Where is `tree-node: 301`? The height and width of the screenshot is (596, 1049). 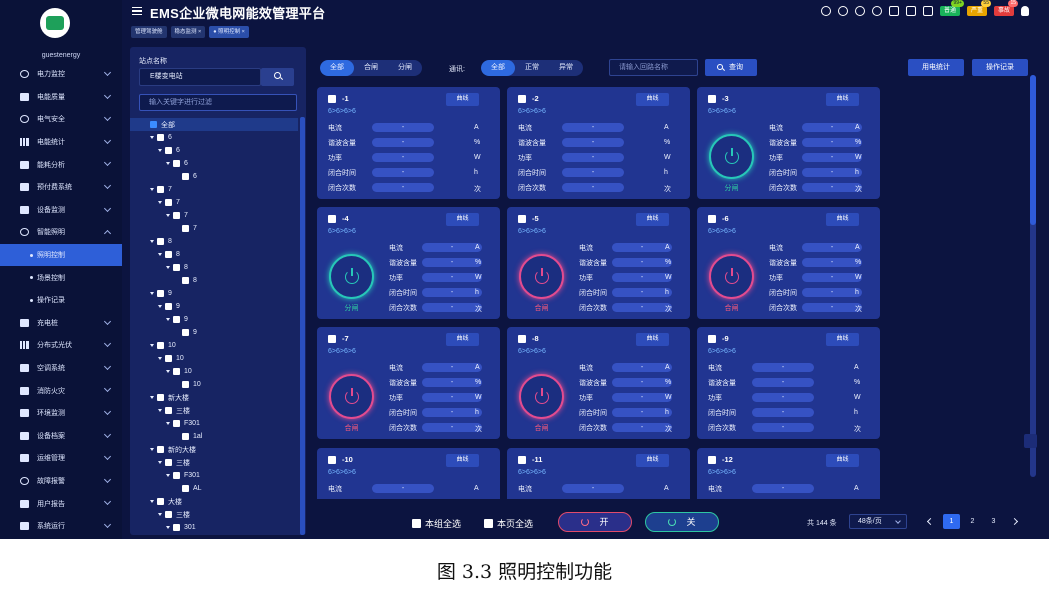
tree-node: 301 is located at coordinates (214, 527).